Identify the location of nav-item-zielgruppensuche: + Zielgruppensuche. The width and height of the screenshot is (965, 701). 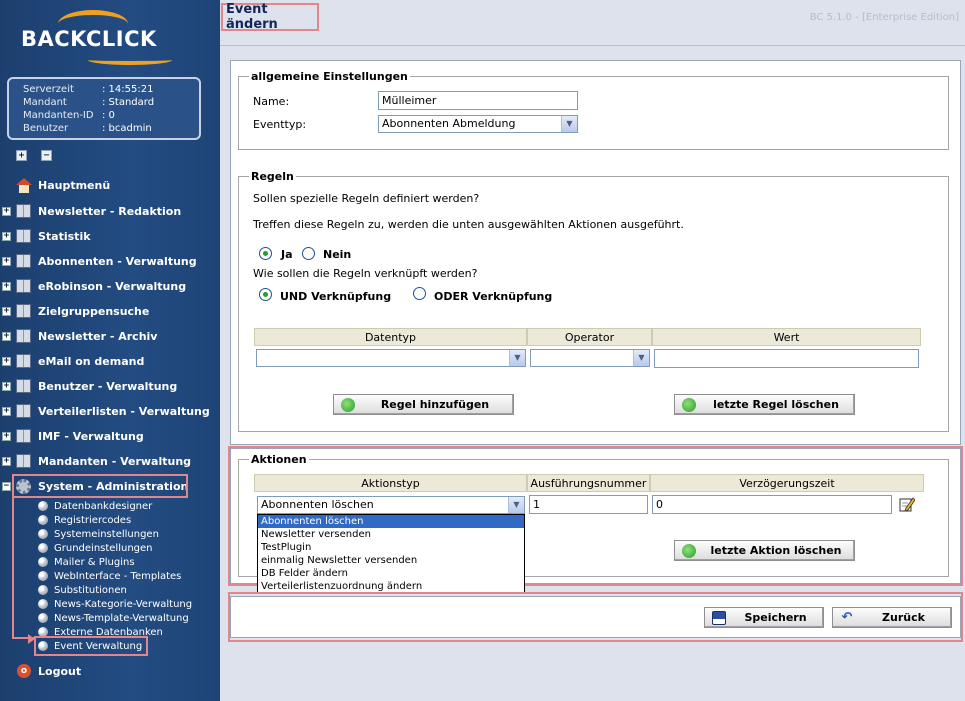
(74, 311).